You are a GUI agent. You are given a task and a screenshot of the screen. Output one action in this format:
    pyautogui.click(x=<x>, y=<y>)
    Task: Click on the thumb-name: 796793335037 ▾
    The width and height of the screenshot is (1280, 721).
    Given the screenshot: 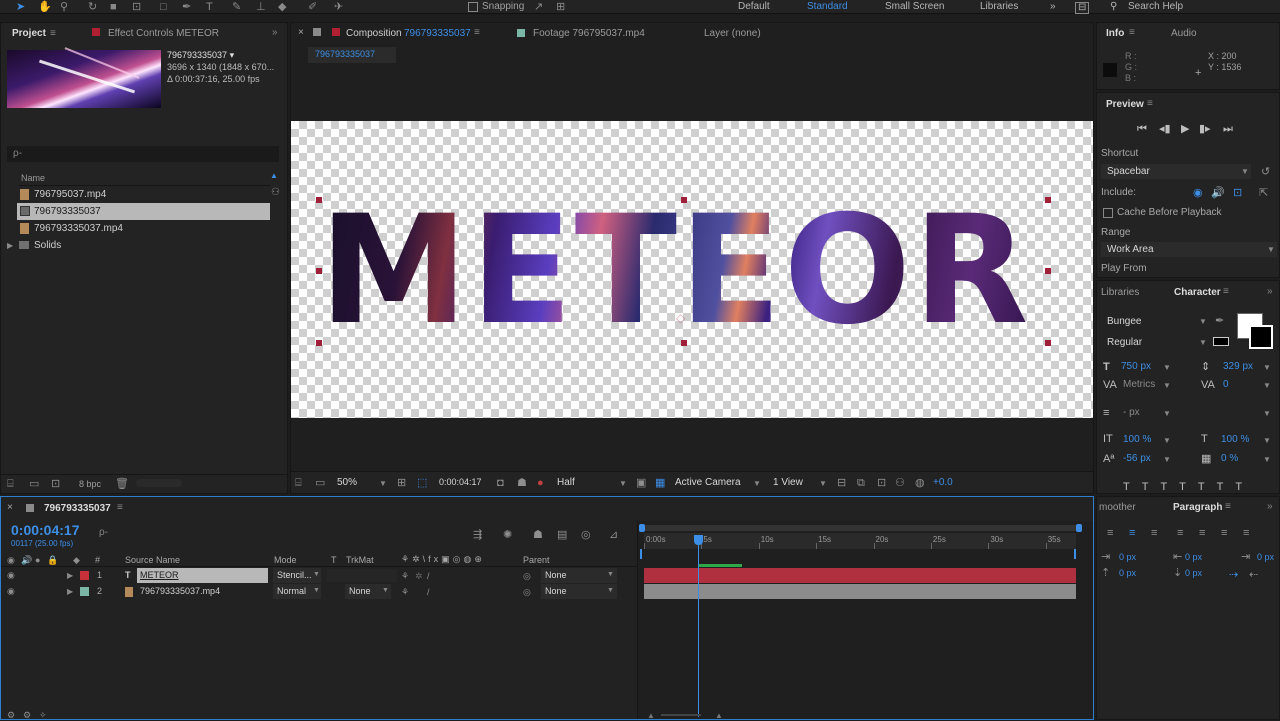 What is the action you would take?
    pyautogui.click(x=200, y=55)
    